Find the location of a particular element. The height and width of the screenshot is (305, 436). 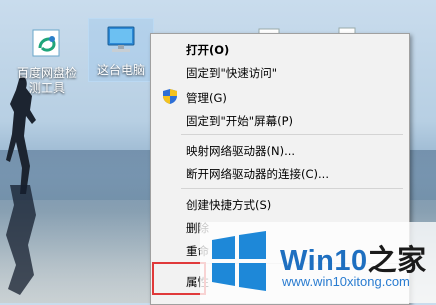

menu-item-pin-start: 固定到"开始"屏幕(P) is located at coordinates (280, 120).